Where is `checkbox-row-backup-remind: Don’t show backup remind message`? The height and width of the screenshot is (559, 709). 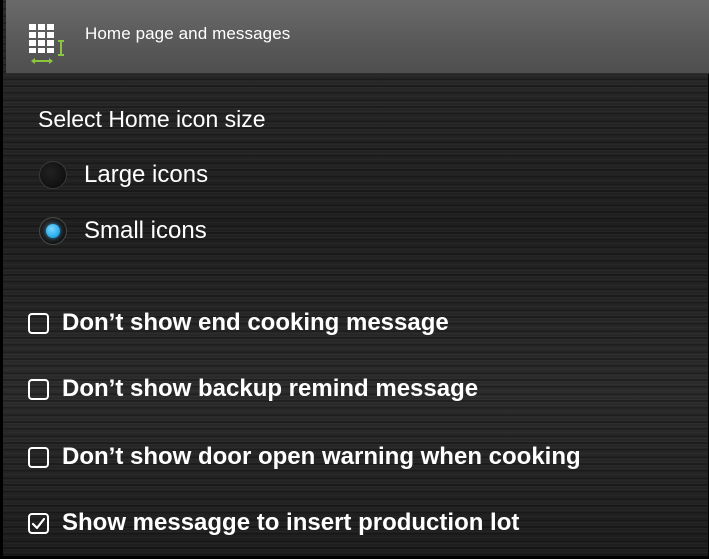 checkbox-row-backup-remind: Don’t show backup remind message is located at coordinates (253, 389).